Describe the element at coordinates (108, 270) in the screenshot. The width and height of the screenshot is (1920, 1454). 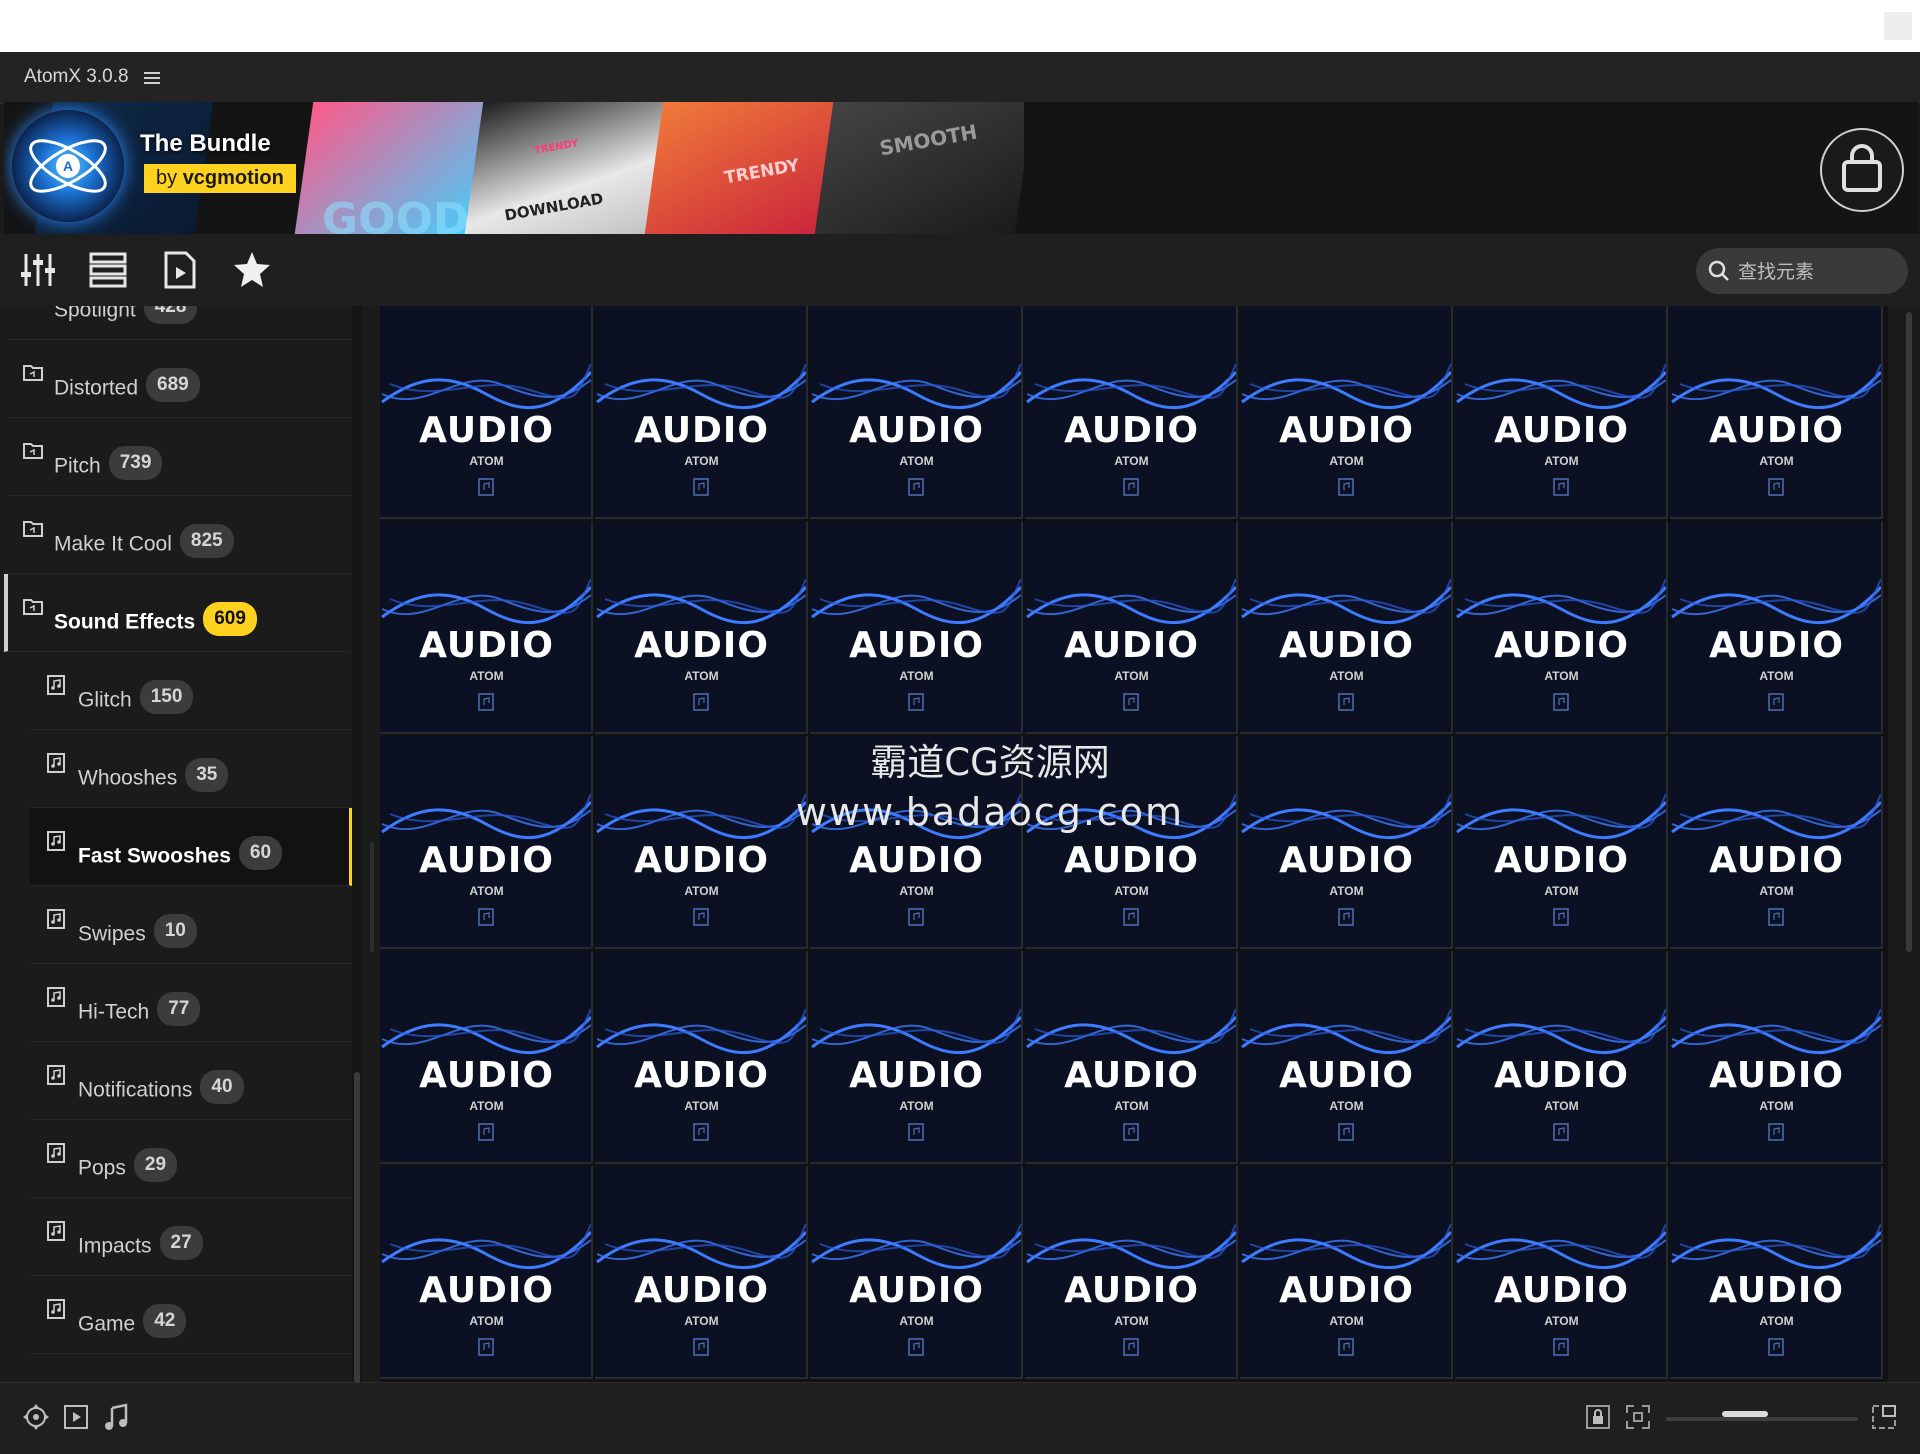
I see `list-view-icon` at that location.